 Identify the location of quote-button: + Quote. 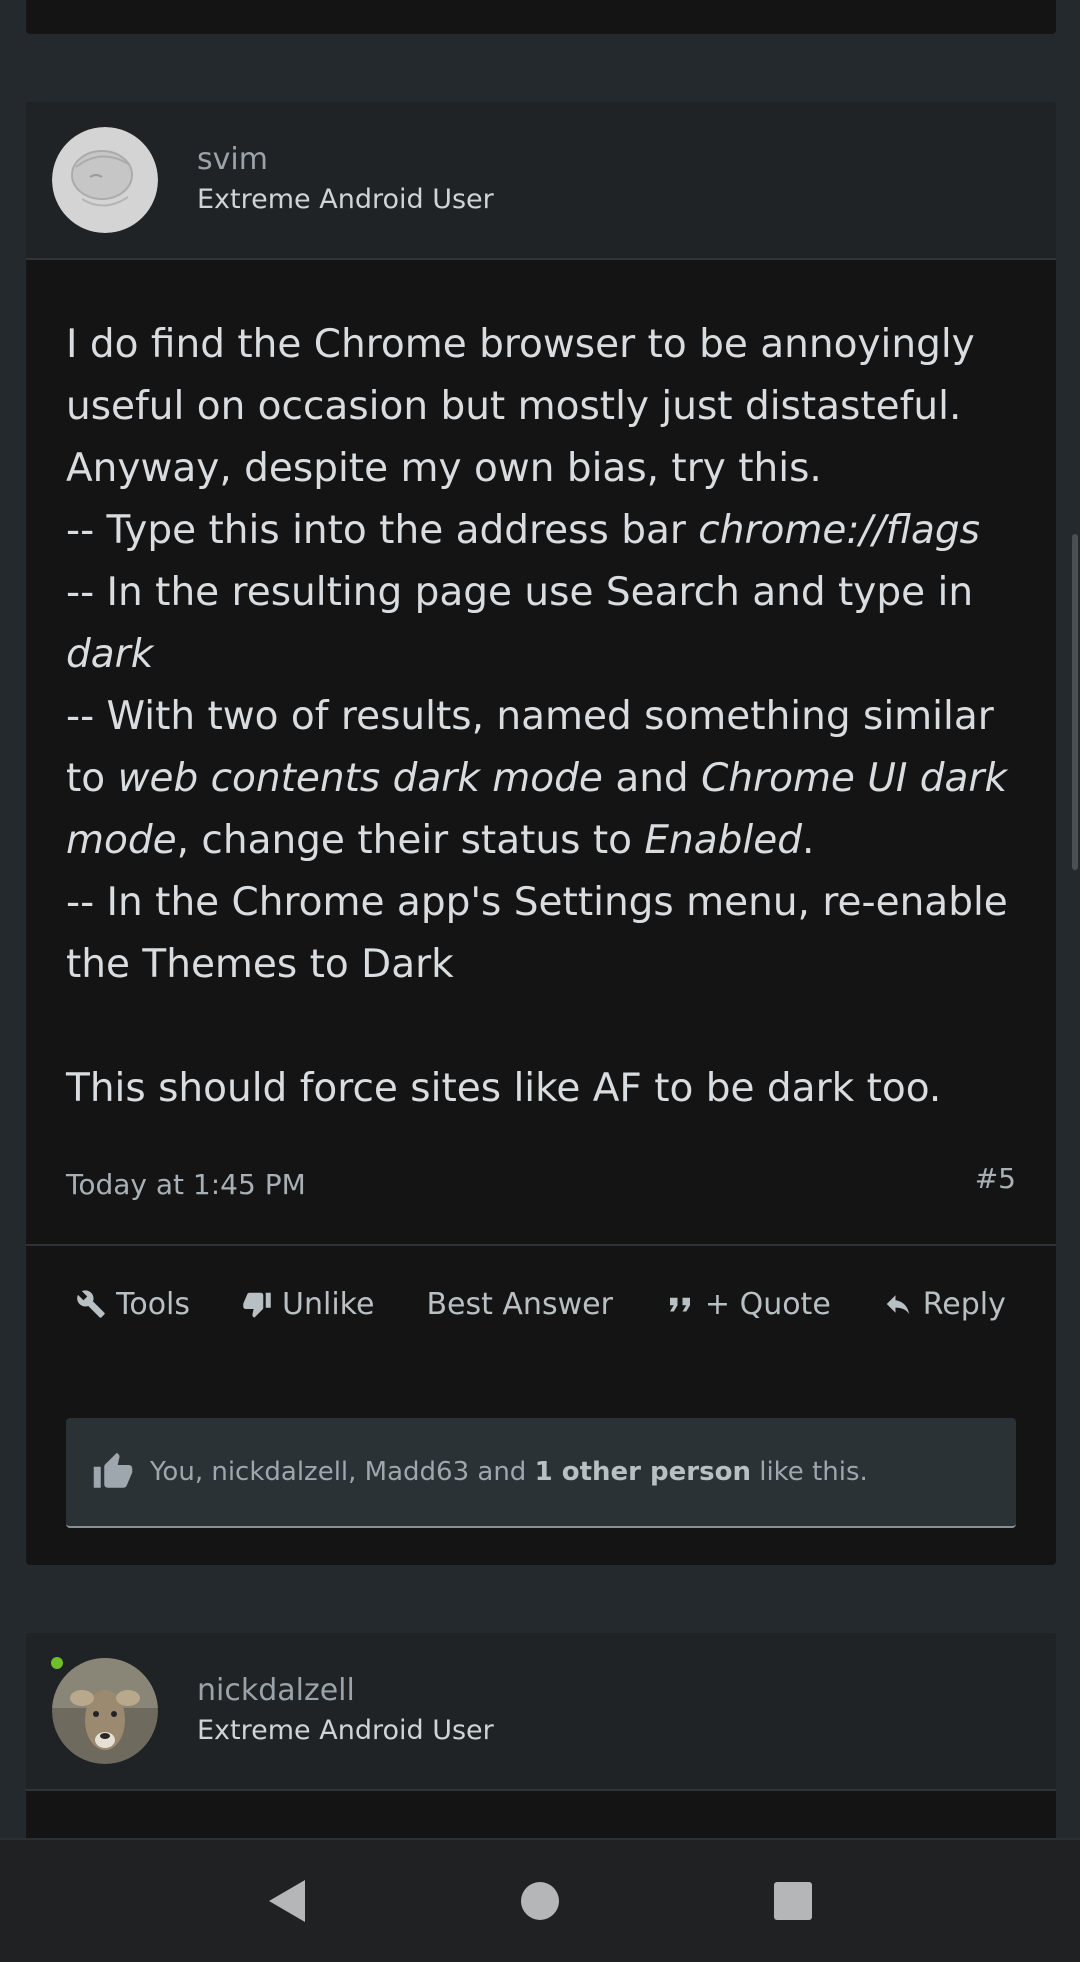
(748, 1304).